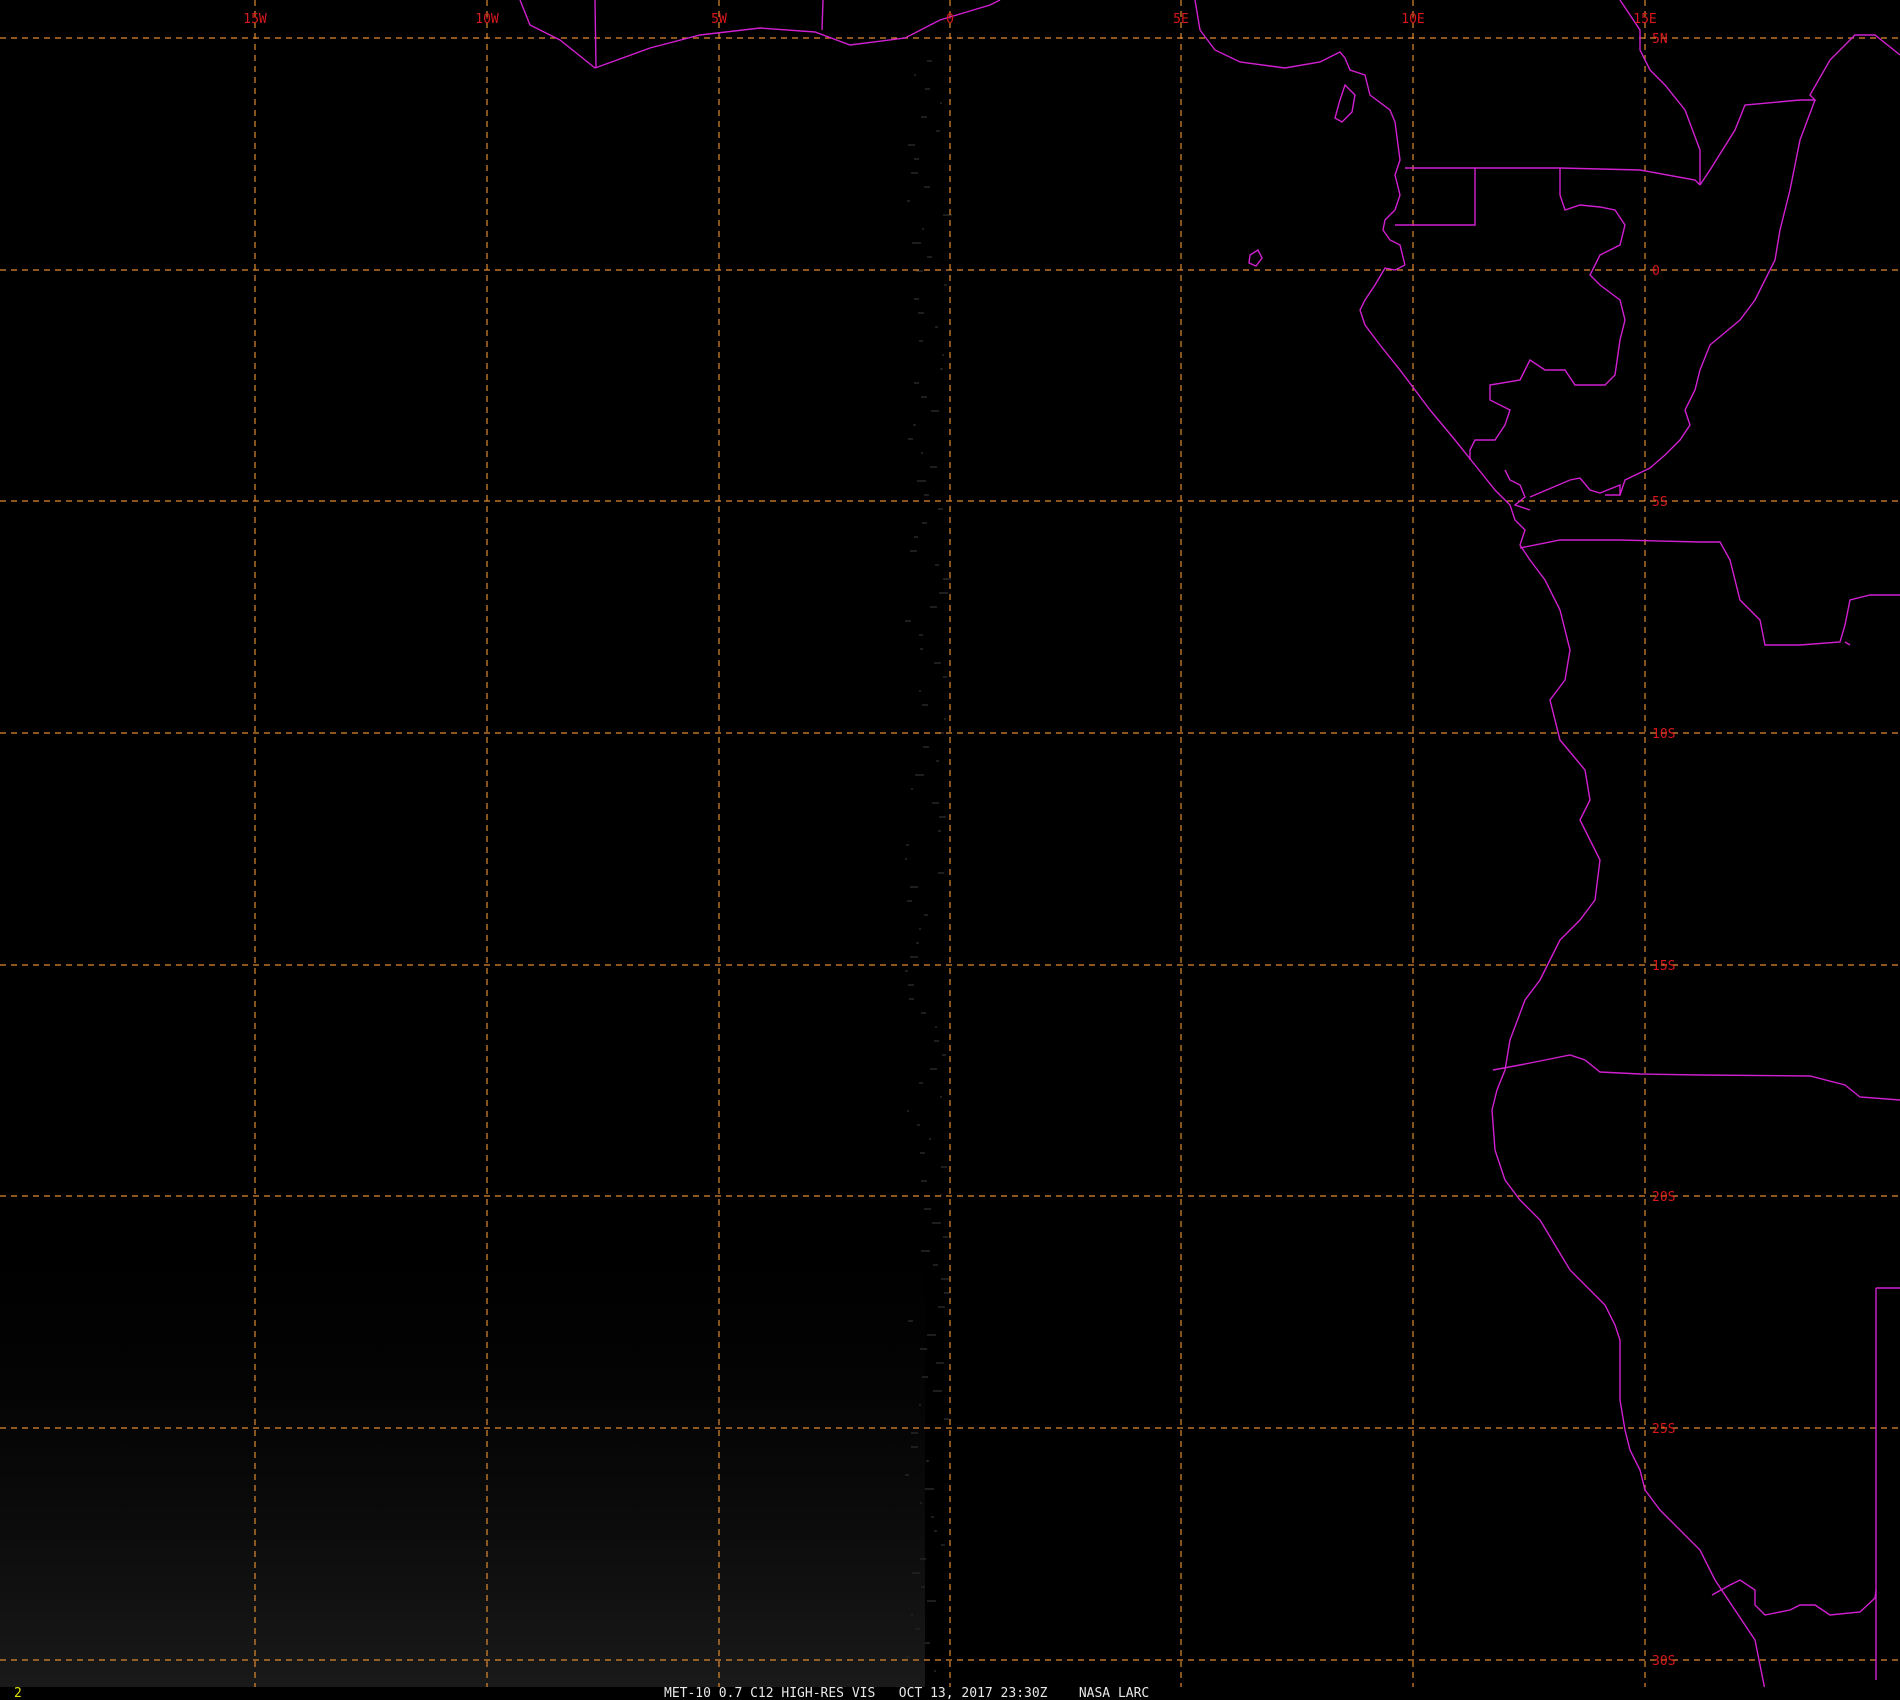 The width and height of the screenshot is (1900, 1700). What do you see at coordinates (1644, 19) in the screenshot?
I see `longitude-label: 15E` at bounding box center [1644, 19].